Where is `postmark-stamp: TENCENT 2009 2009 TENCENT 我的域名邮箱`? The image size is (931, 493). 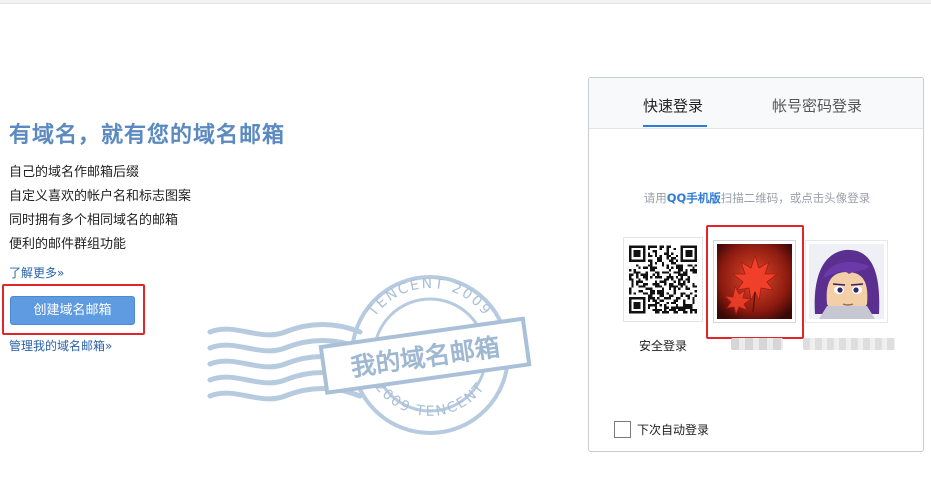
postmark-stamp: TENCENT 2009 2009 TENCENT 我的域名邮箱 is located at coordinates (370, 355).